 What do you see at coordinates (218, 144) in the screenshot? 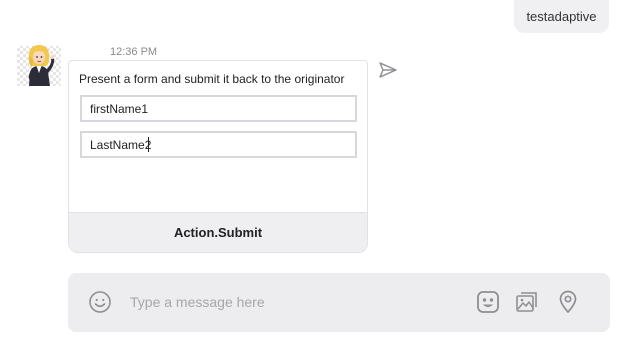
I see `last-name-input` at bounding box center [218, 144].